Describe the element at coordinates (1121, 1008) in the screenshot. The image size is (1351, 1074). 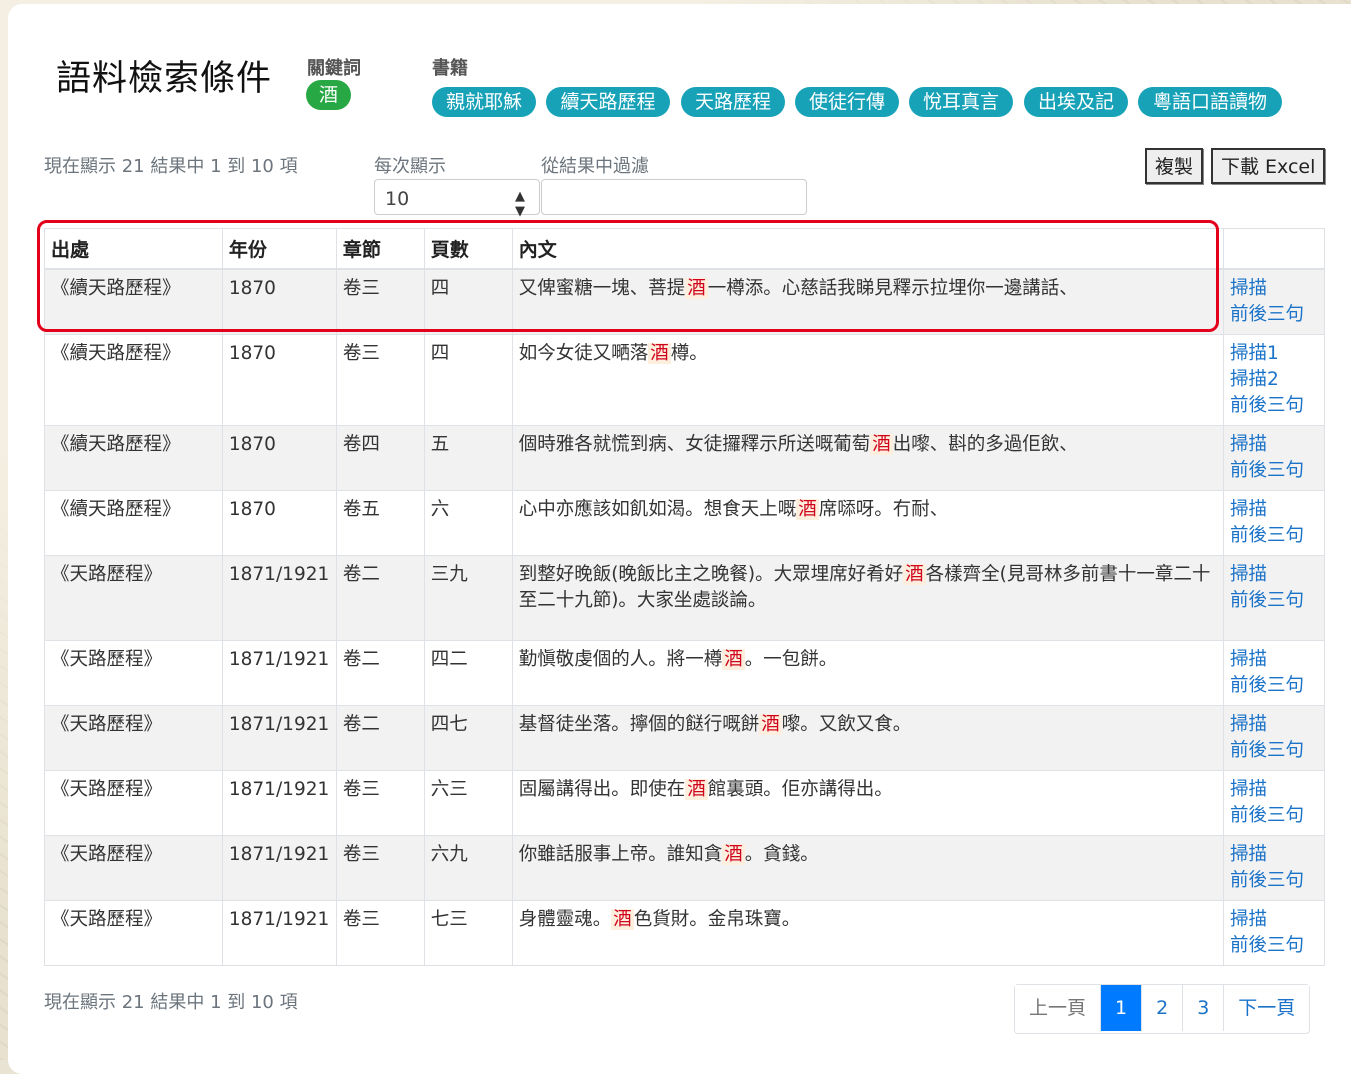
I see `pagination-page-1: 1` at that location.